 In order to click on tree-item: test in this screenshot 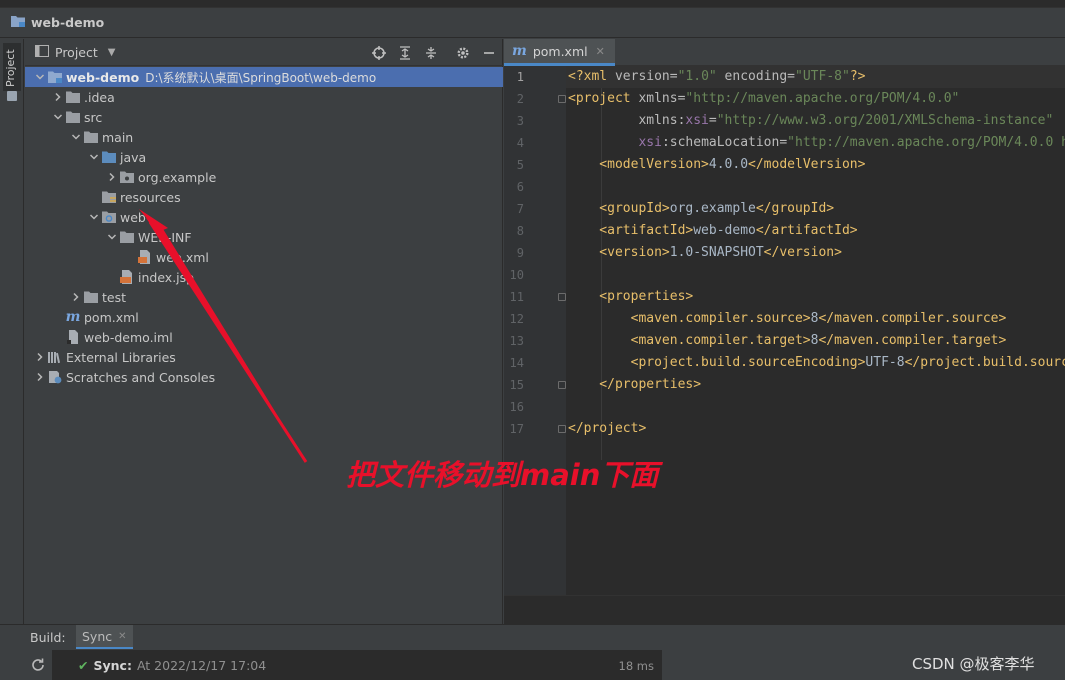, I will do `click(264, 297)`.